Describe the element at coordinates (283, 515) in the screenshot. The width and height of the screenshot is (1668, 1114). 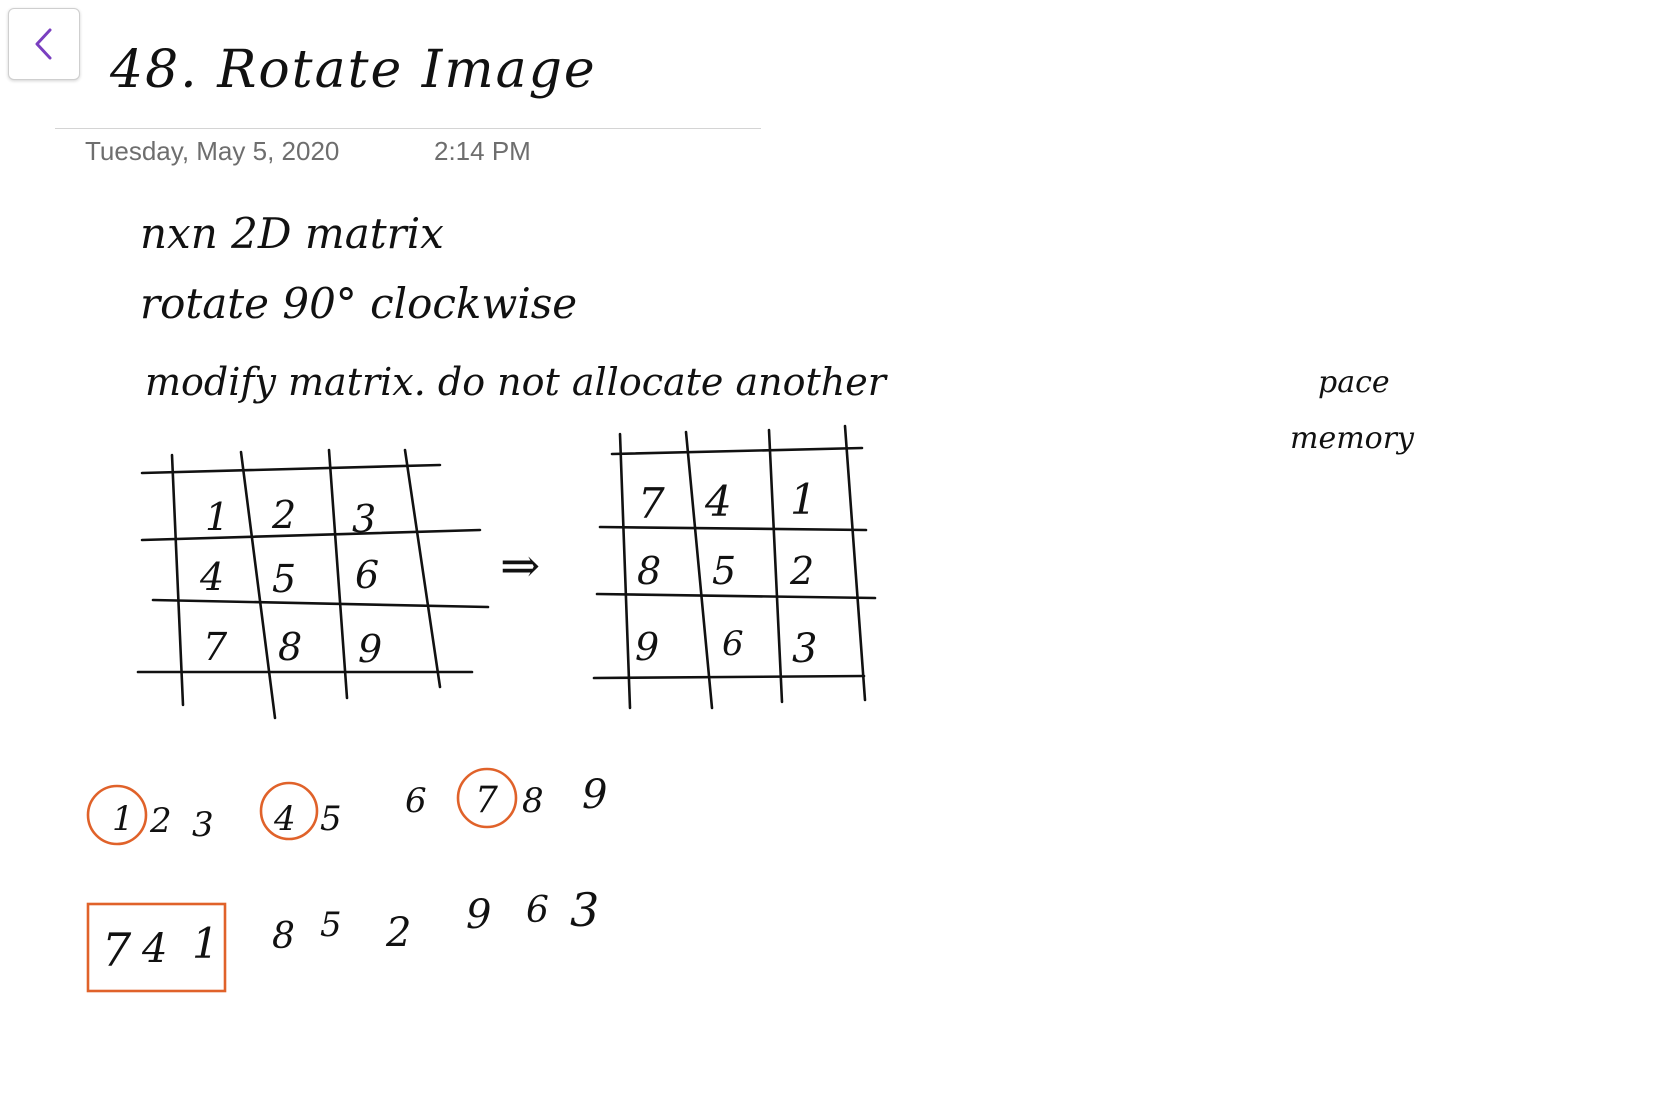
I see `cell-before-2: 2` at that location.